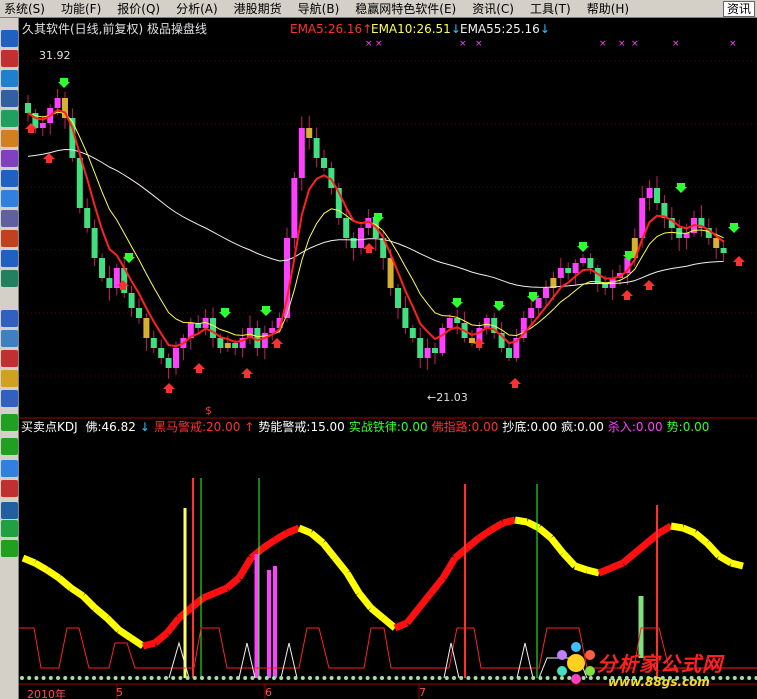 Image resolution: width=757 pixels, height=699 pixels. What do you see at coordinates (9, 318) in the screenshot?
I see `back-icon` at bounding box center [9, 318].